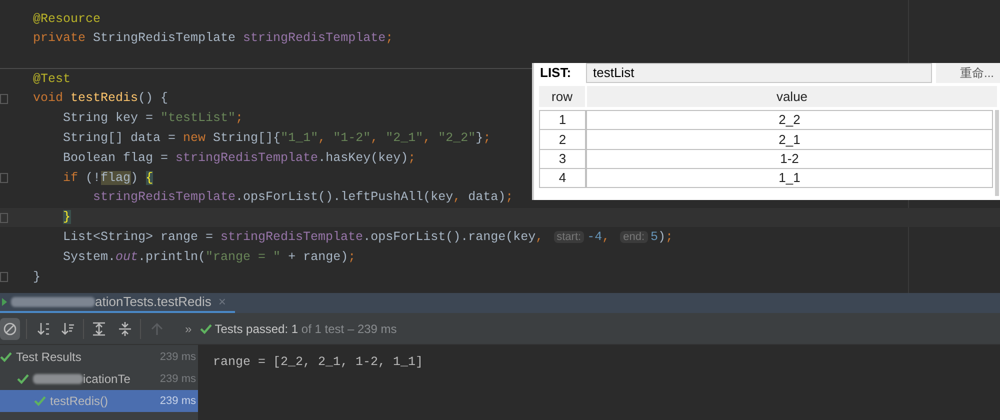 The width and height of the screenshot is (1000, 420). I want to click on tree-item: icationTe 239 ms, so click(99, 379).